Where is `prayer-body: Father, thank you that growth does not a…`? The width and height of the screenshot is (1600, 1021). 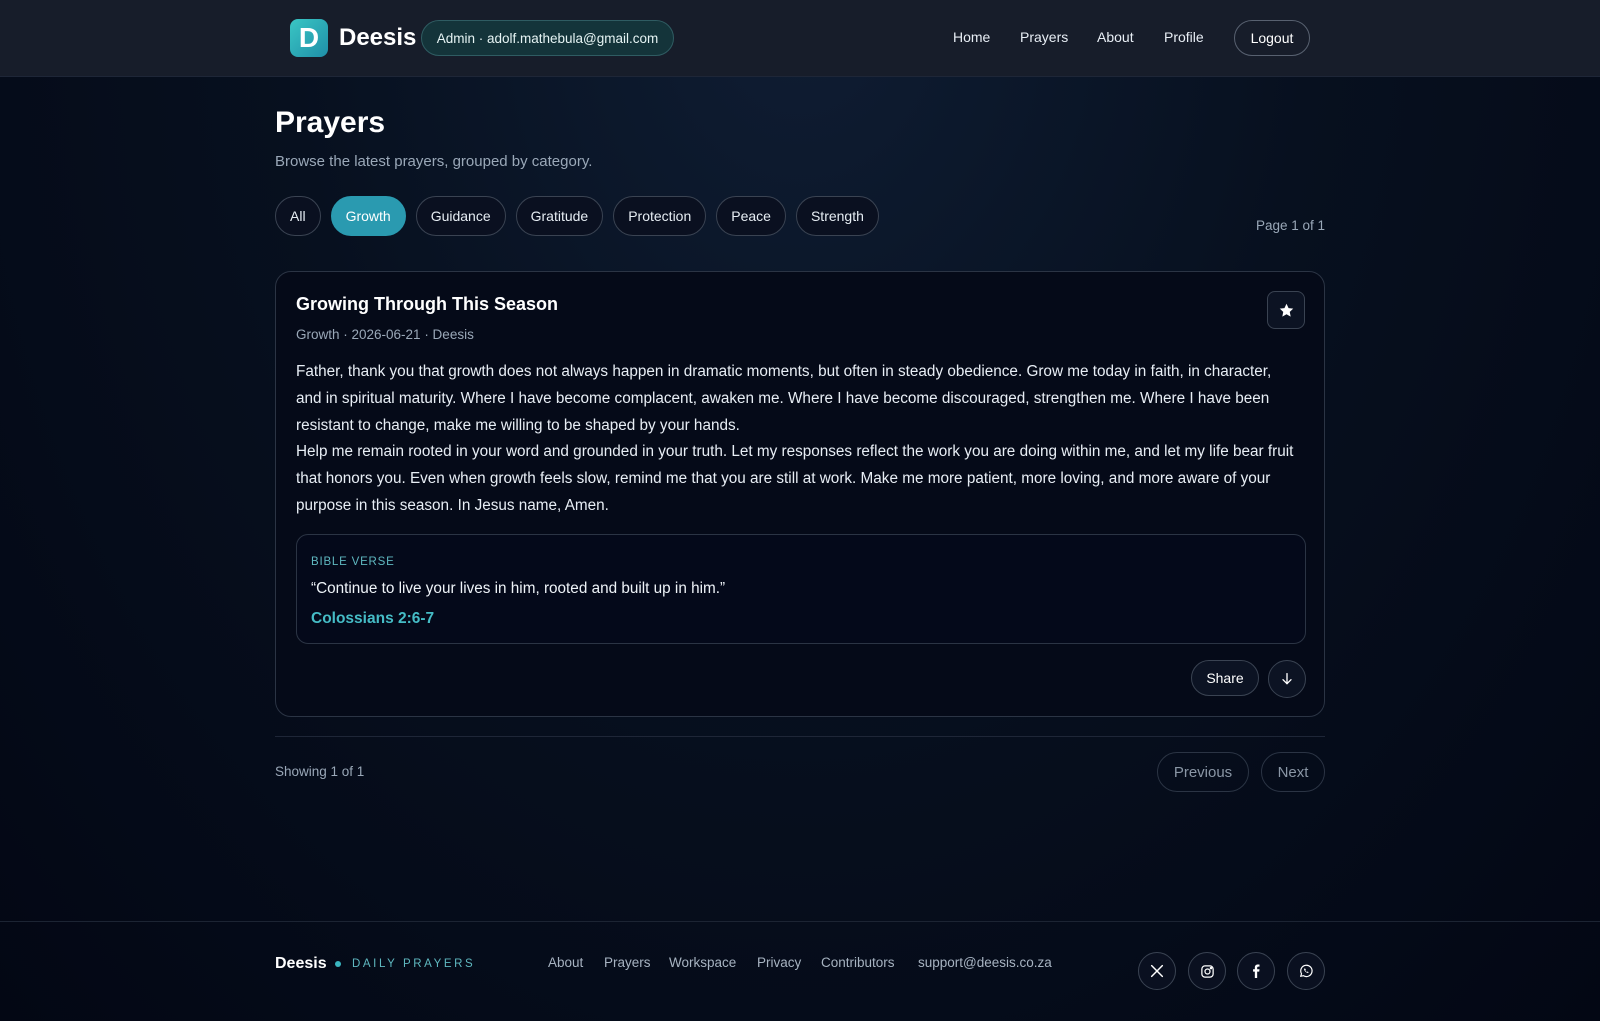
prayer-body: Father, thank you that growth does not a… is located at coordinates (796, 439).